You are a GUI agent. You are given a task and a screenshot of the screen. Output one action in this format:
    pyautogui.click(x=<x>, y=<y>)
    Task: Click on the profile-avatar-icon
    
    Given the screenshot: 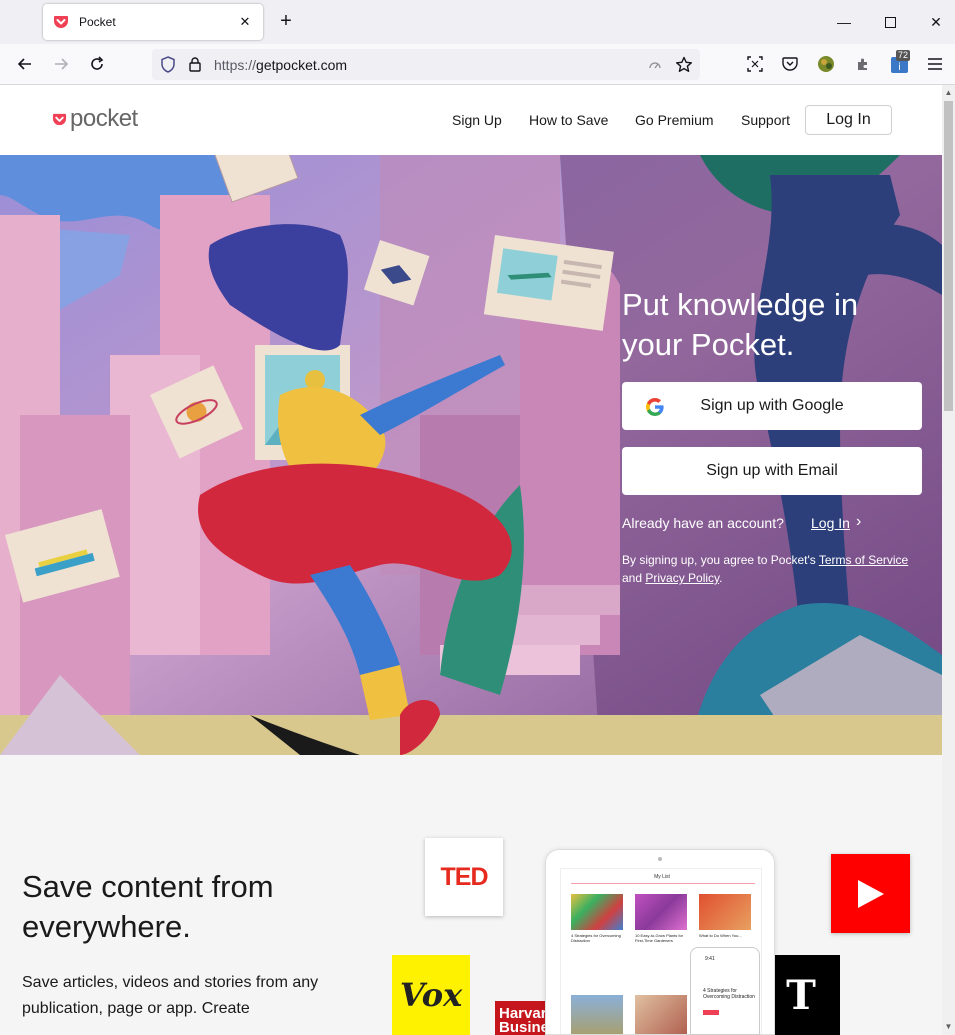 What is the action you would take?
    pyautogui.click(x=826, y=64)
    